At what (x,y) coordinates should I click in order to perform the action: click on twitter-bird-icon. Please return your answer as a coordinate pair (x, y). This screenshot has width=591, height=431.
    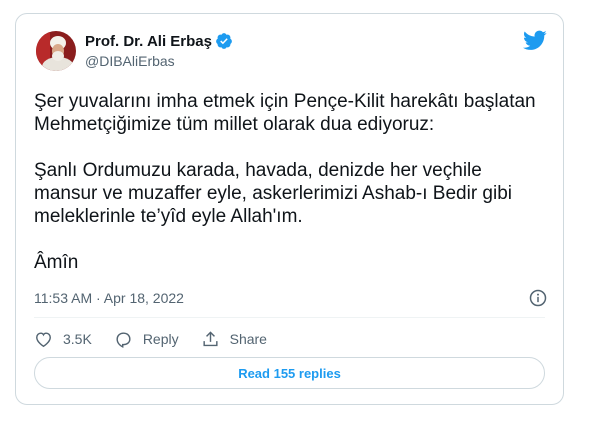
    Looking at the image, I should click on (535, 40).